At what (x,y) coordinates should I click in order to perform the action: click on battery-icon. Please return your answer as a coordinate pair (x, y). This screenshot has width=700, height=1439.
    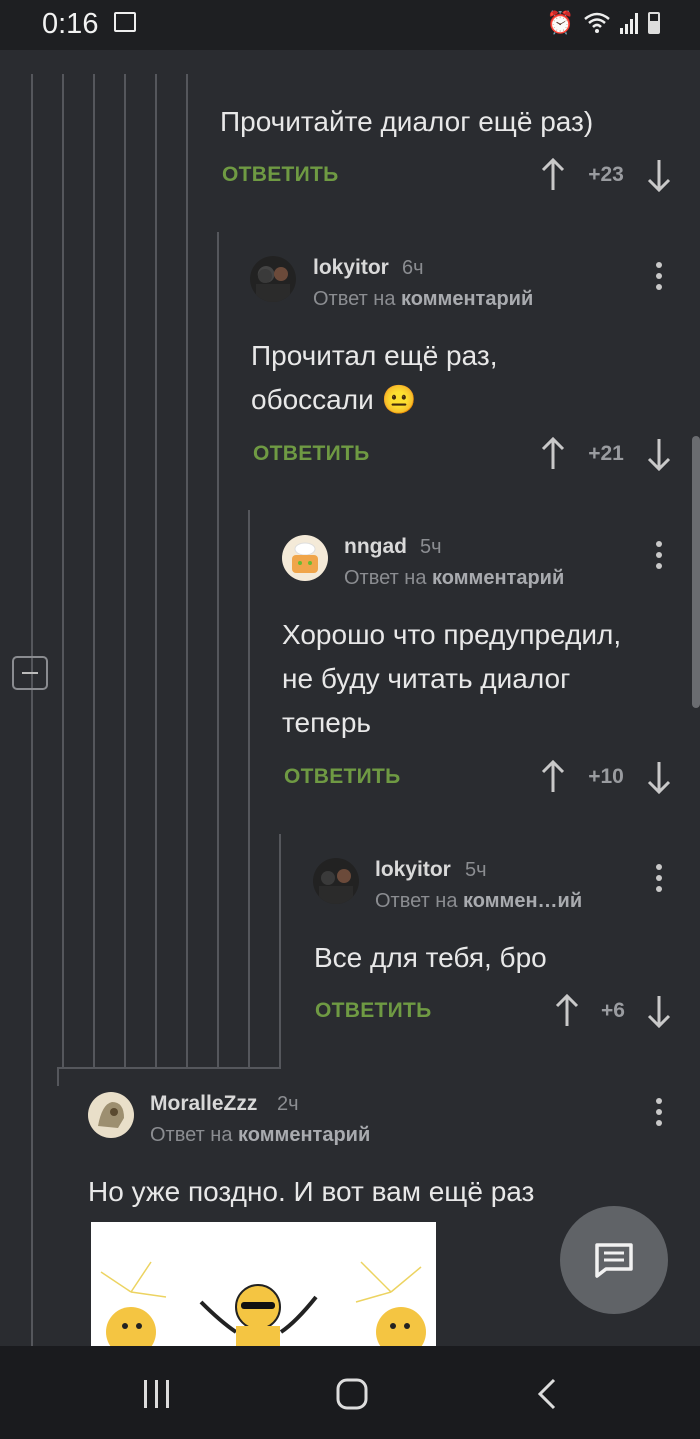
    Looking at the image, I should click on (654, 23).